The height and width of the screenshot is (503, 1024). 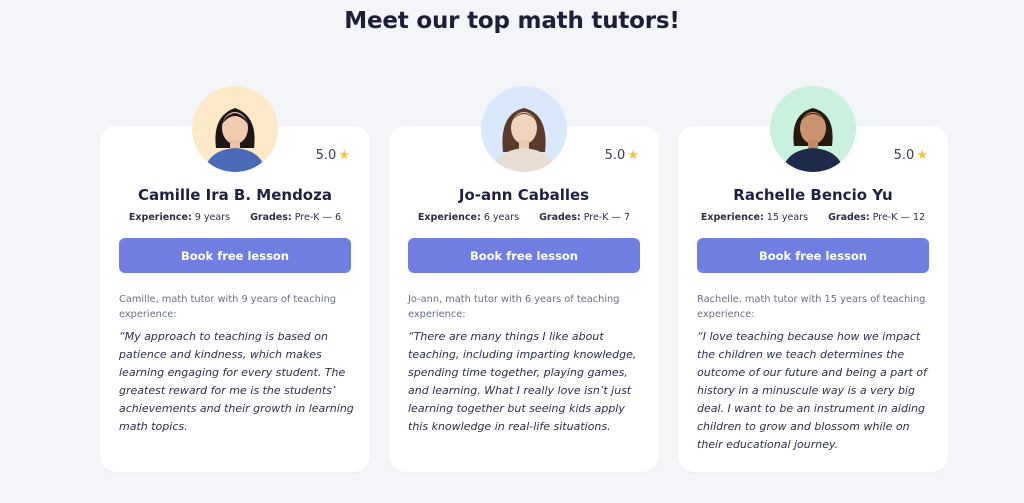 I want to click on grades-value: Pre-K — 6, so click(x=318, y=217).